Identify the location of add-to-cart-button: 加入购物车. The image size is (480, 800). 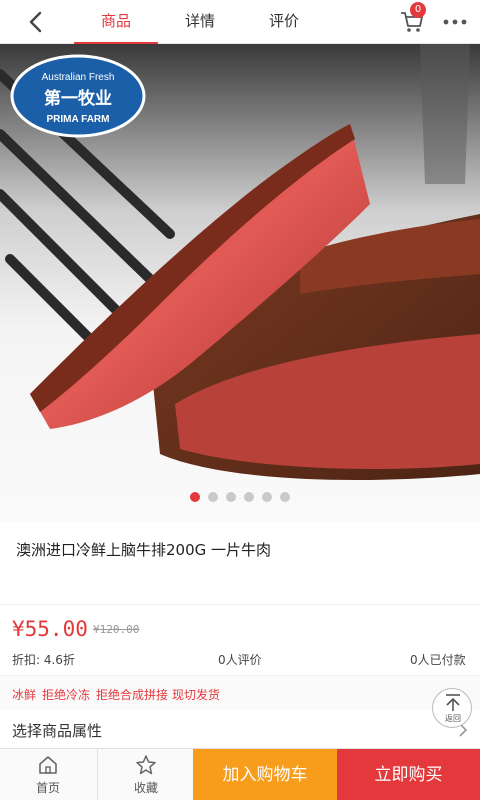
(265, 774).